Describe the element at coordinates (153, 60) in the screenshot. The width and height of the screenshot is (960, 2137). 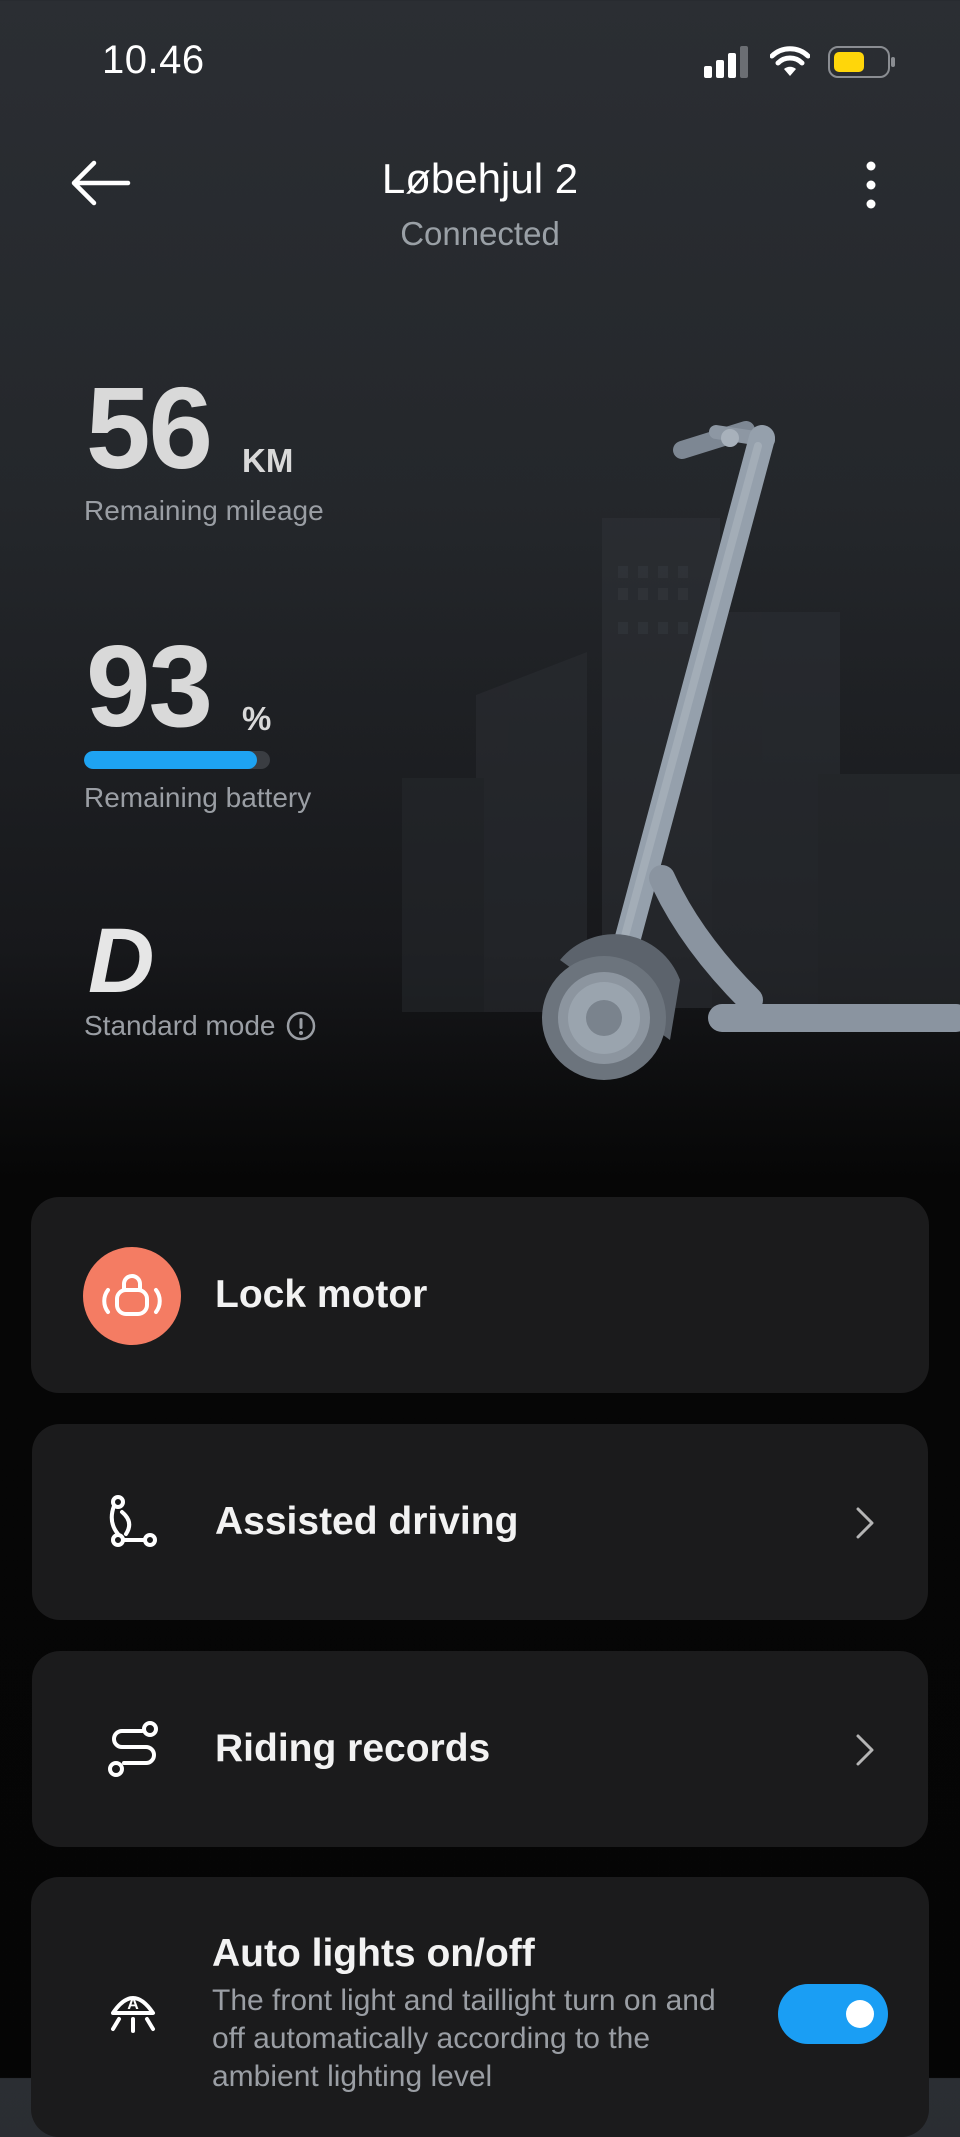
I see `status-time: 10.46` at that location.